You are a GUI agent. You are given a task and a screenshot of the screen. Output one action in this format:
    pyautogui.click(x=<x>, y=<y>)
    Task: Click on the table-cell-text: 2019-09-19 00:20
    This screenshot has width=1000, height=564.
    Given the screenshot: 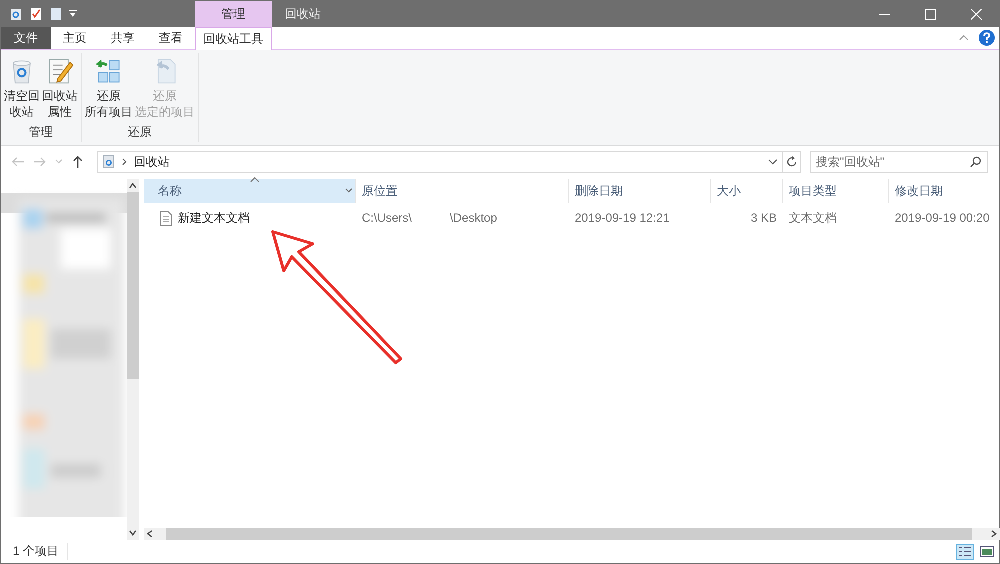 What is the action you would take?
    pyautogui.click(x=942, y=218)
    